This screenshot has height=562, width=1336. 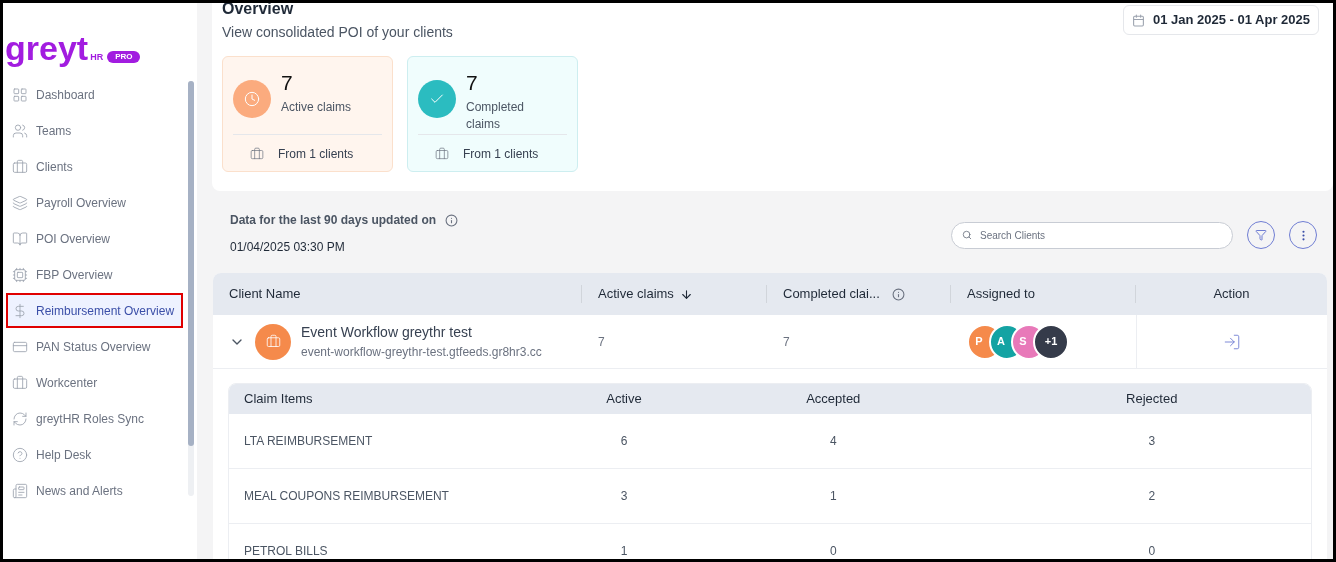 What do you see at coordinates (338, 32) in the screenshot?
I see `page-subtitle: View consolidated POI of your clients` at bounding box center [338, 32].